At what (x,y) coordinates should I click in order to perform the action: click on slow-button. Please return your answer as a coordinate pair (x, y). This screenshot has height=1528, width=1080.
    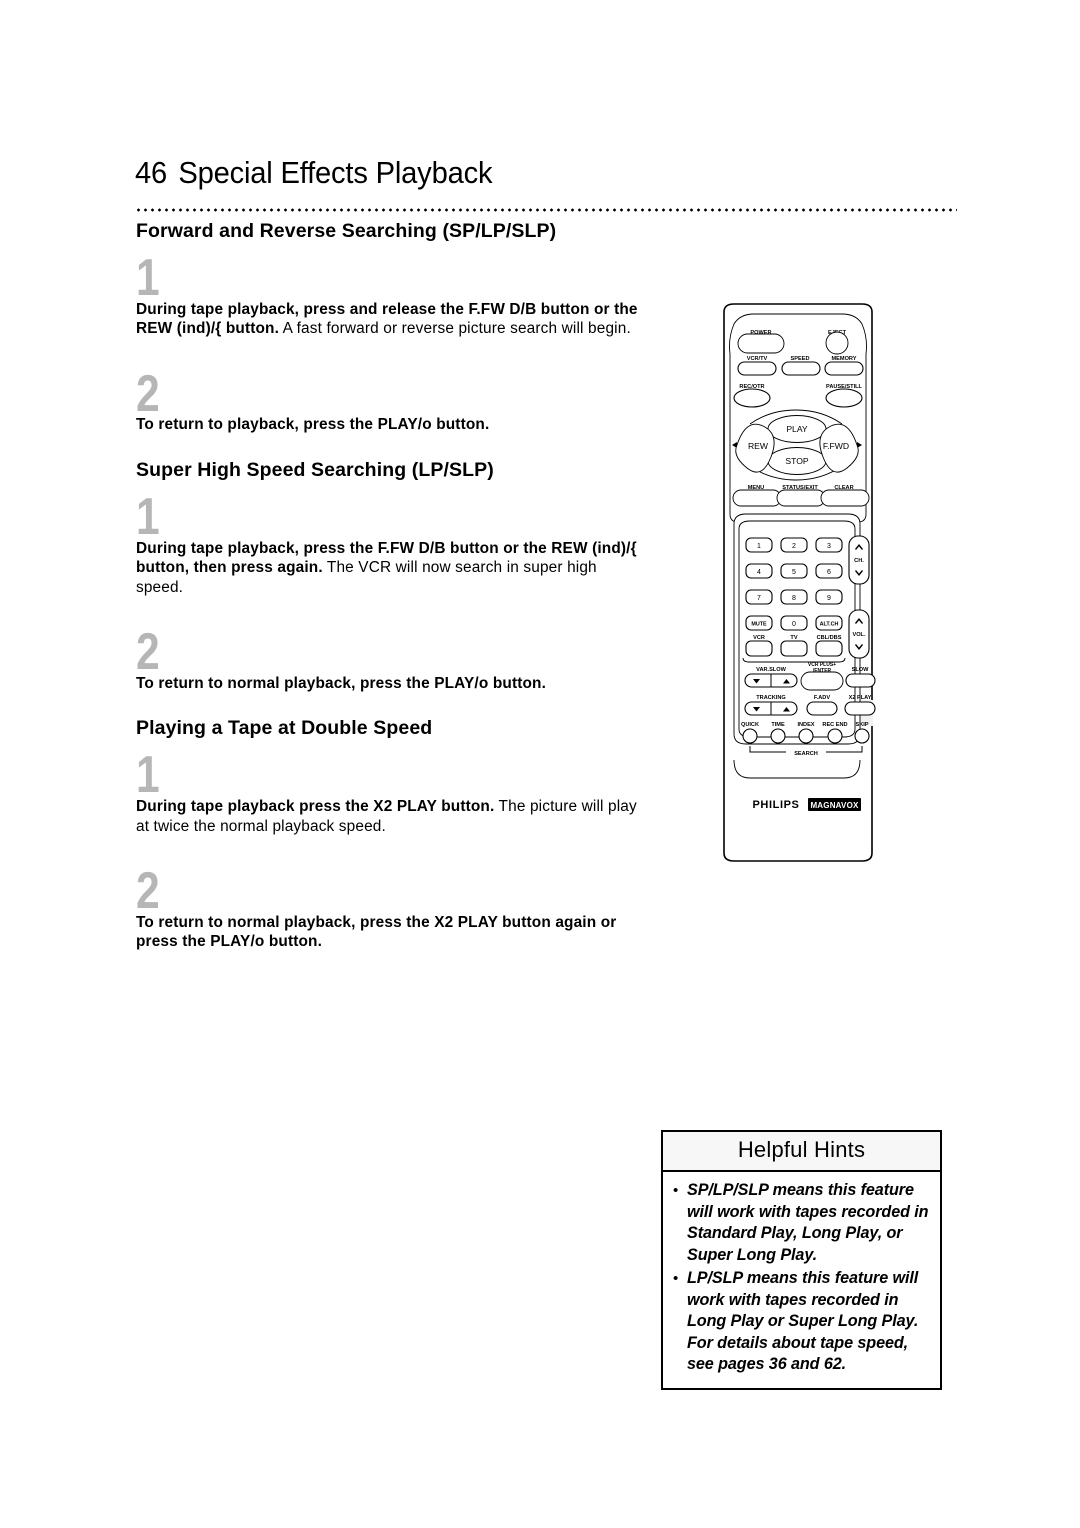
    Looking at the image, I should click on (860, 680).